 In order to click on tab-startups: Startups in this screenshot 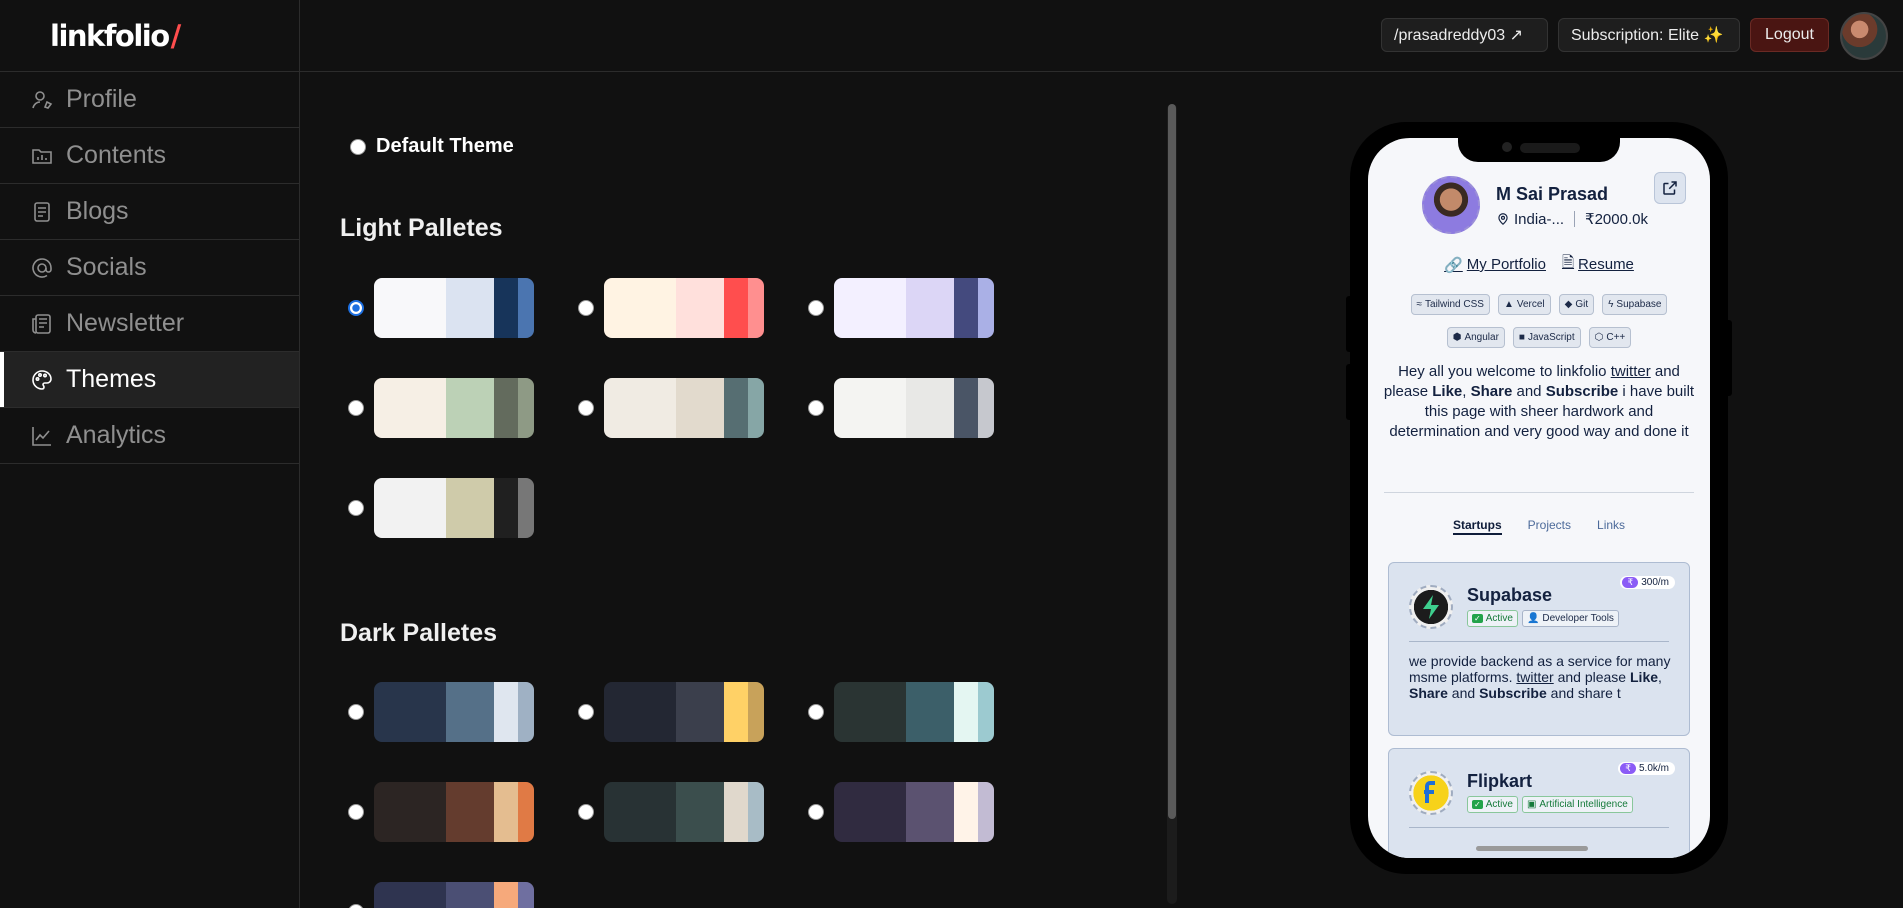, I will do `click(1477, 526)`.